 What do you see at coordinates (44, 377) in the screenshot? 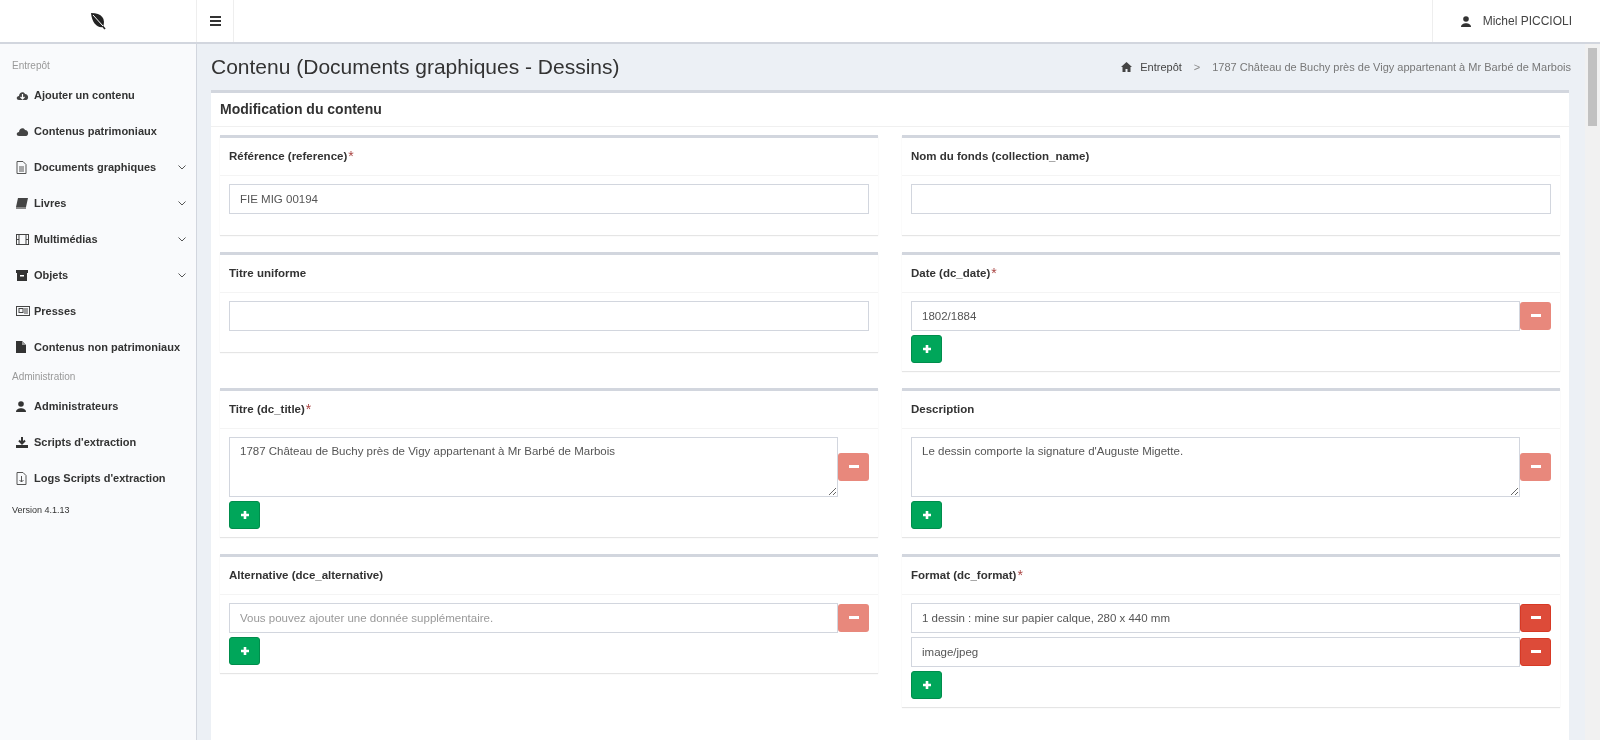
I see `sidebar-heading: Administration` at bounding box center [44, 377].